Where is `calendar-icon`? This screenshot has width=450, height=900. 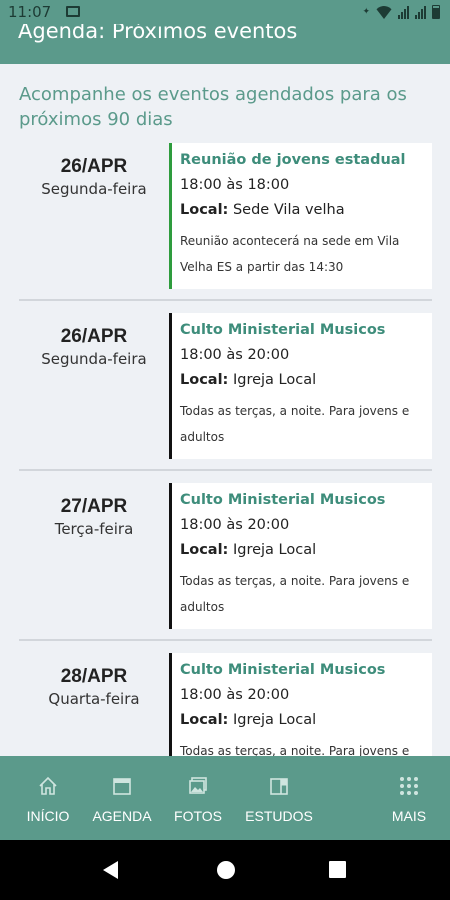 calendar-icon is located at coordinates (122, 786).